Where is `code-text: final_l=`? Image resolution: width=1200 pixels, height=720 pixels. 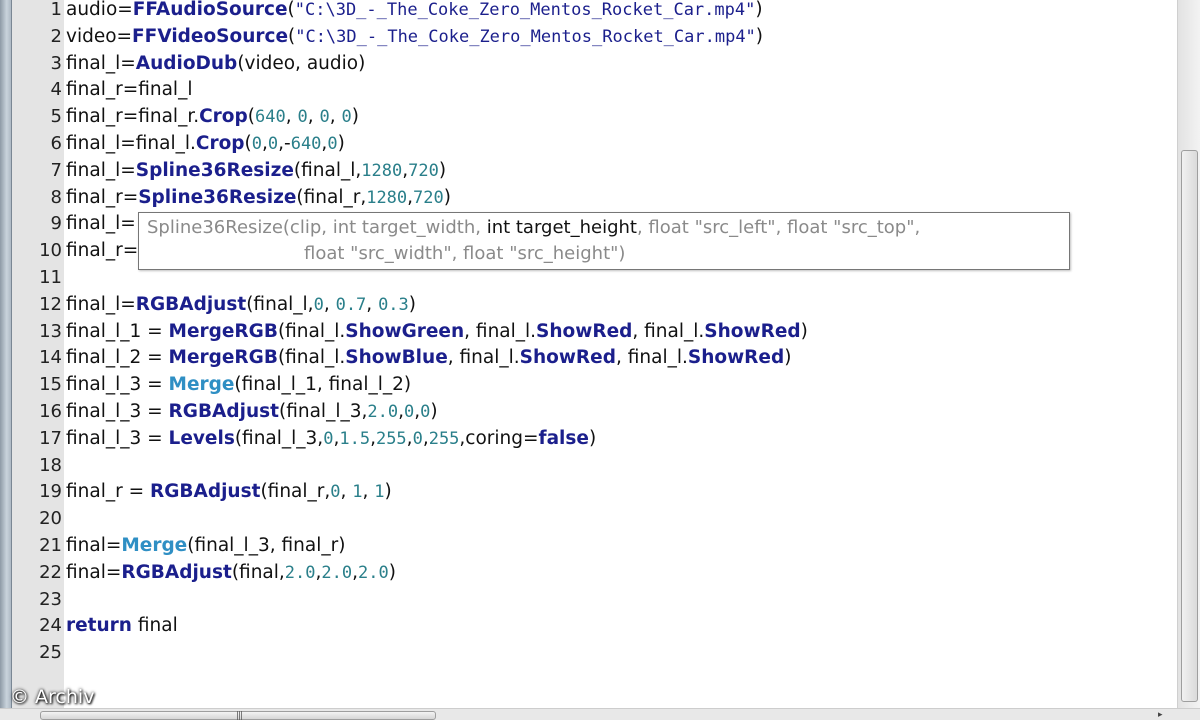
code-text: final_l= is located at coordinates (101, 223).